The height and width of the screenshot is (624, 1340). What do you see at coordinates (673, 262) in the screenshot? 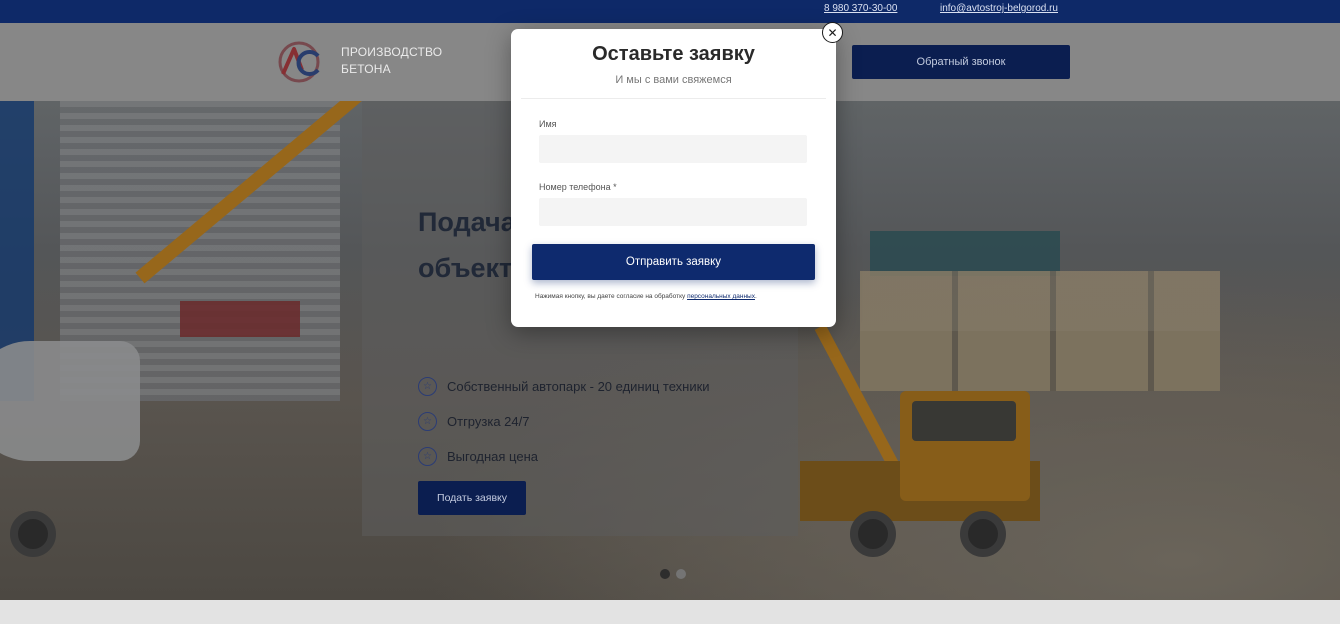
I see `send-request-button: Отправить заявку` at bounding box center [673, 262].